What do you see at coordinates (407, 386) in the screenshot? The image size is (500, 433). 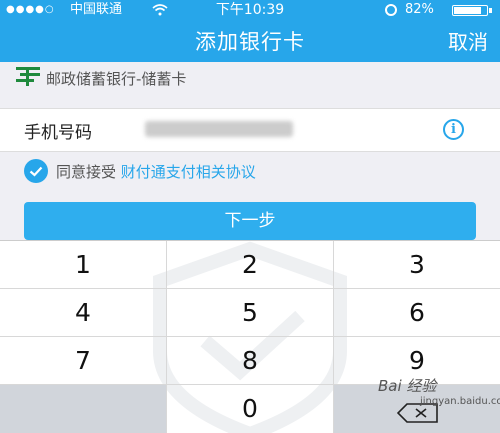 I see `baidu-watermark: Bai 经验` at bounding box center [407, 386].